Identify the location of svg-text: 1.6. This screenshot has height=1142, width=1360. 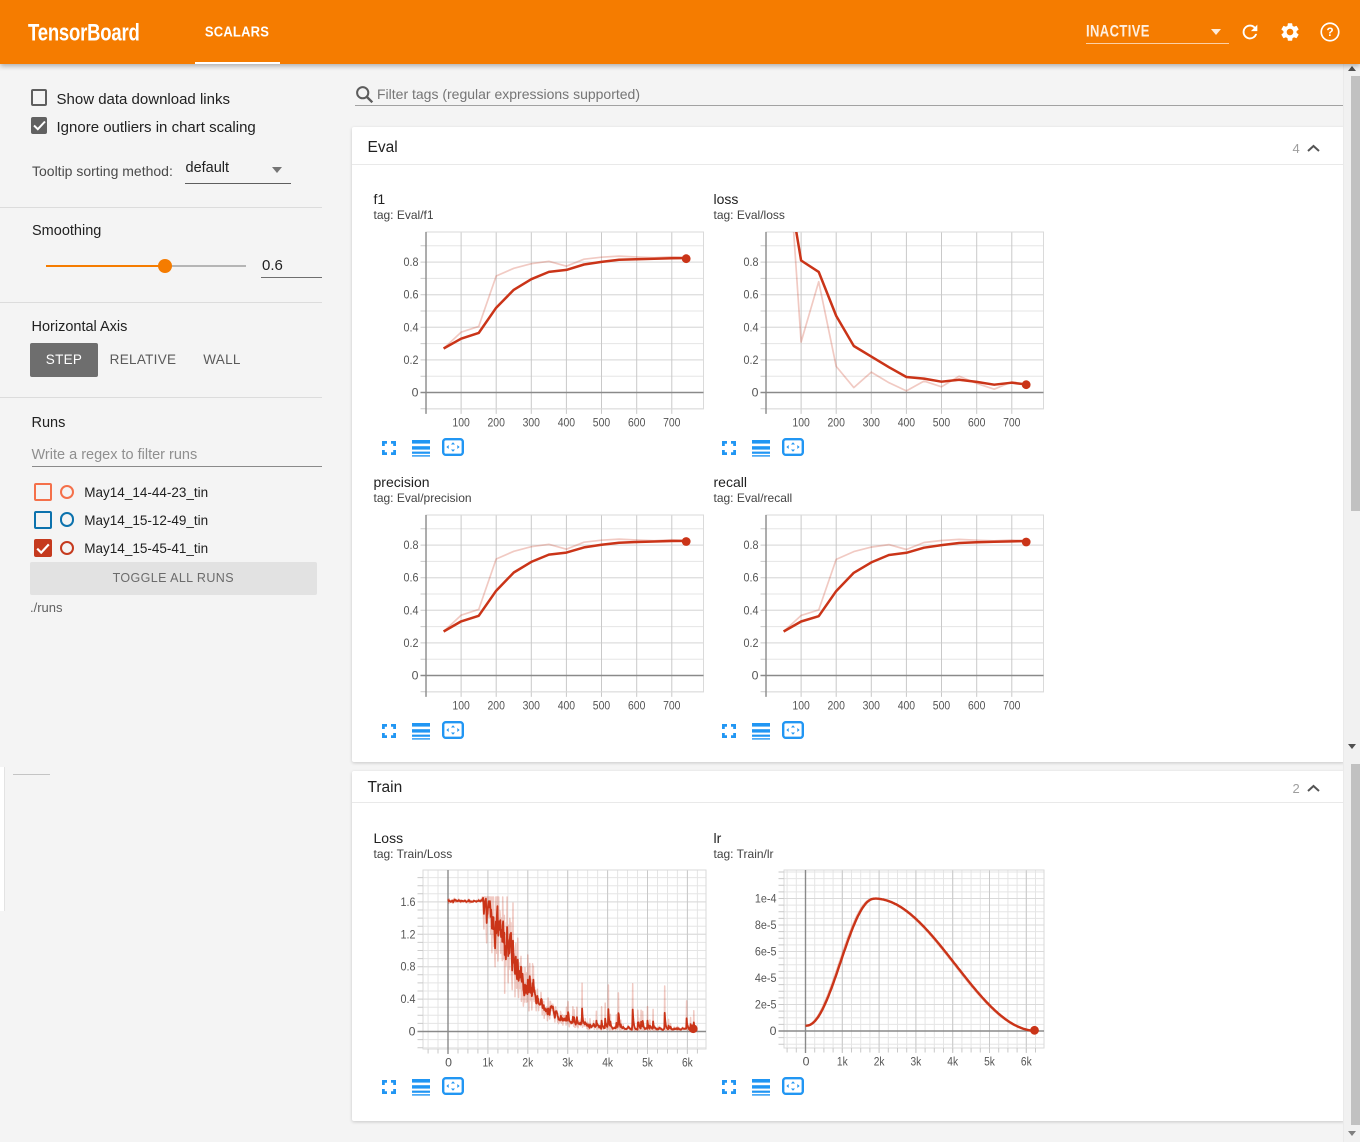
(407, 902).